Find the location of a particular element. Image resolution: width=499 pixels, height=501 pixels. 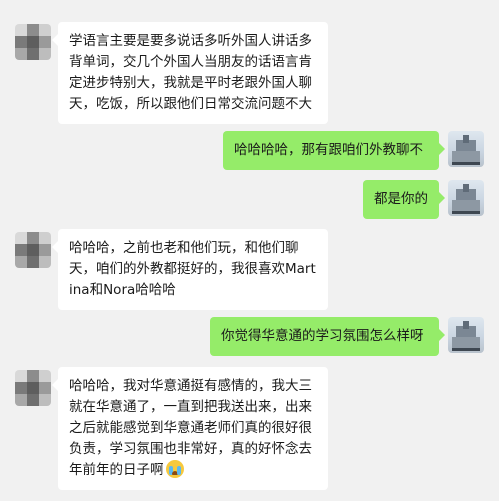

message-bubble-outgoing: 你觉得华意通的学习氛围怎么样呀 is located at coordinates (327, 336).